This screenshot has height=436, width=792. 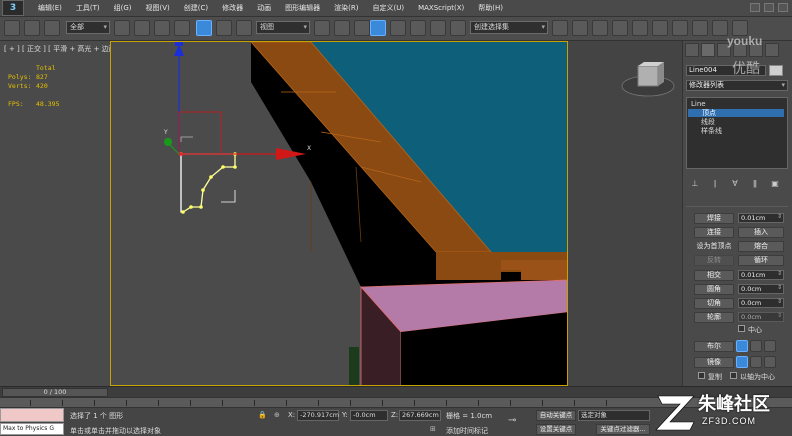 What do you see at coordinates (264, 8) in the screenshot?
I see `menu-animation: 动画` at bounding box center [264, 8].